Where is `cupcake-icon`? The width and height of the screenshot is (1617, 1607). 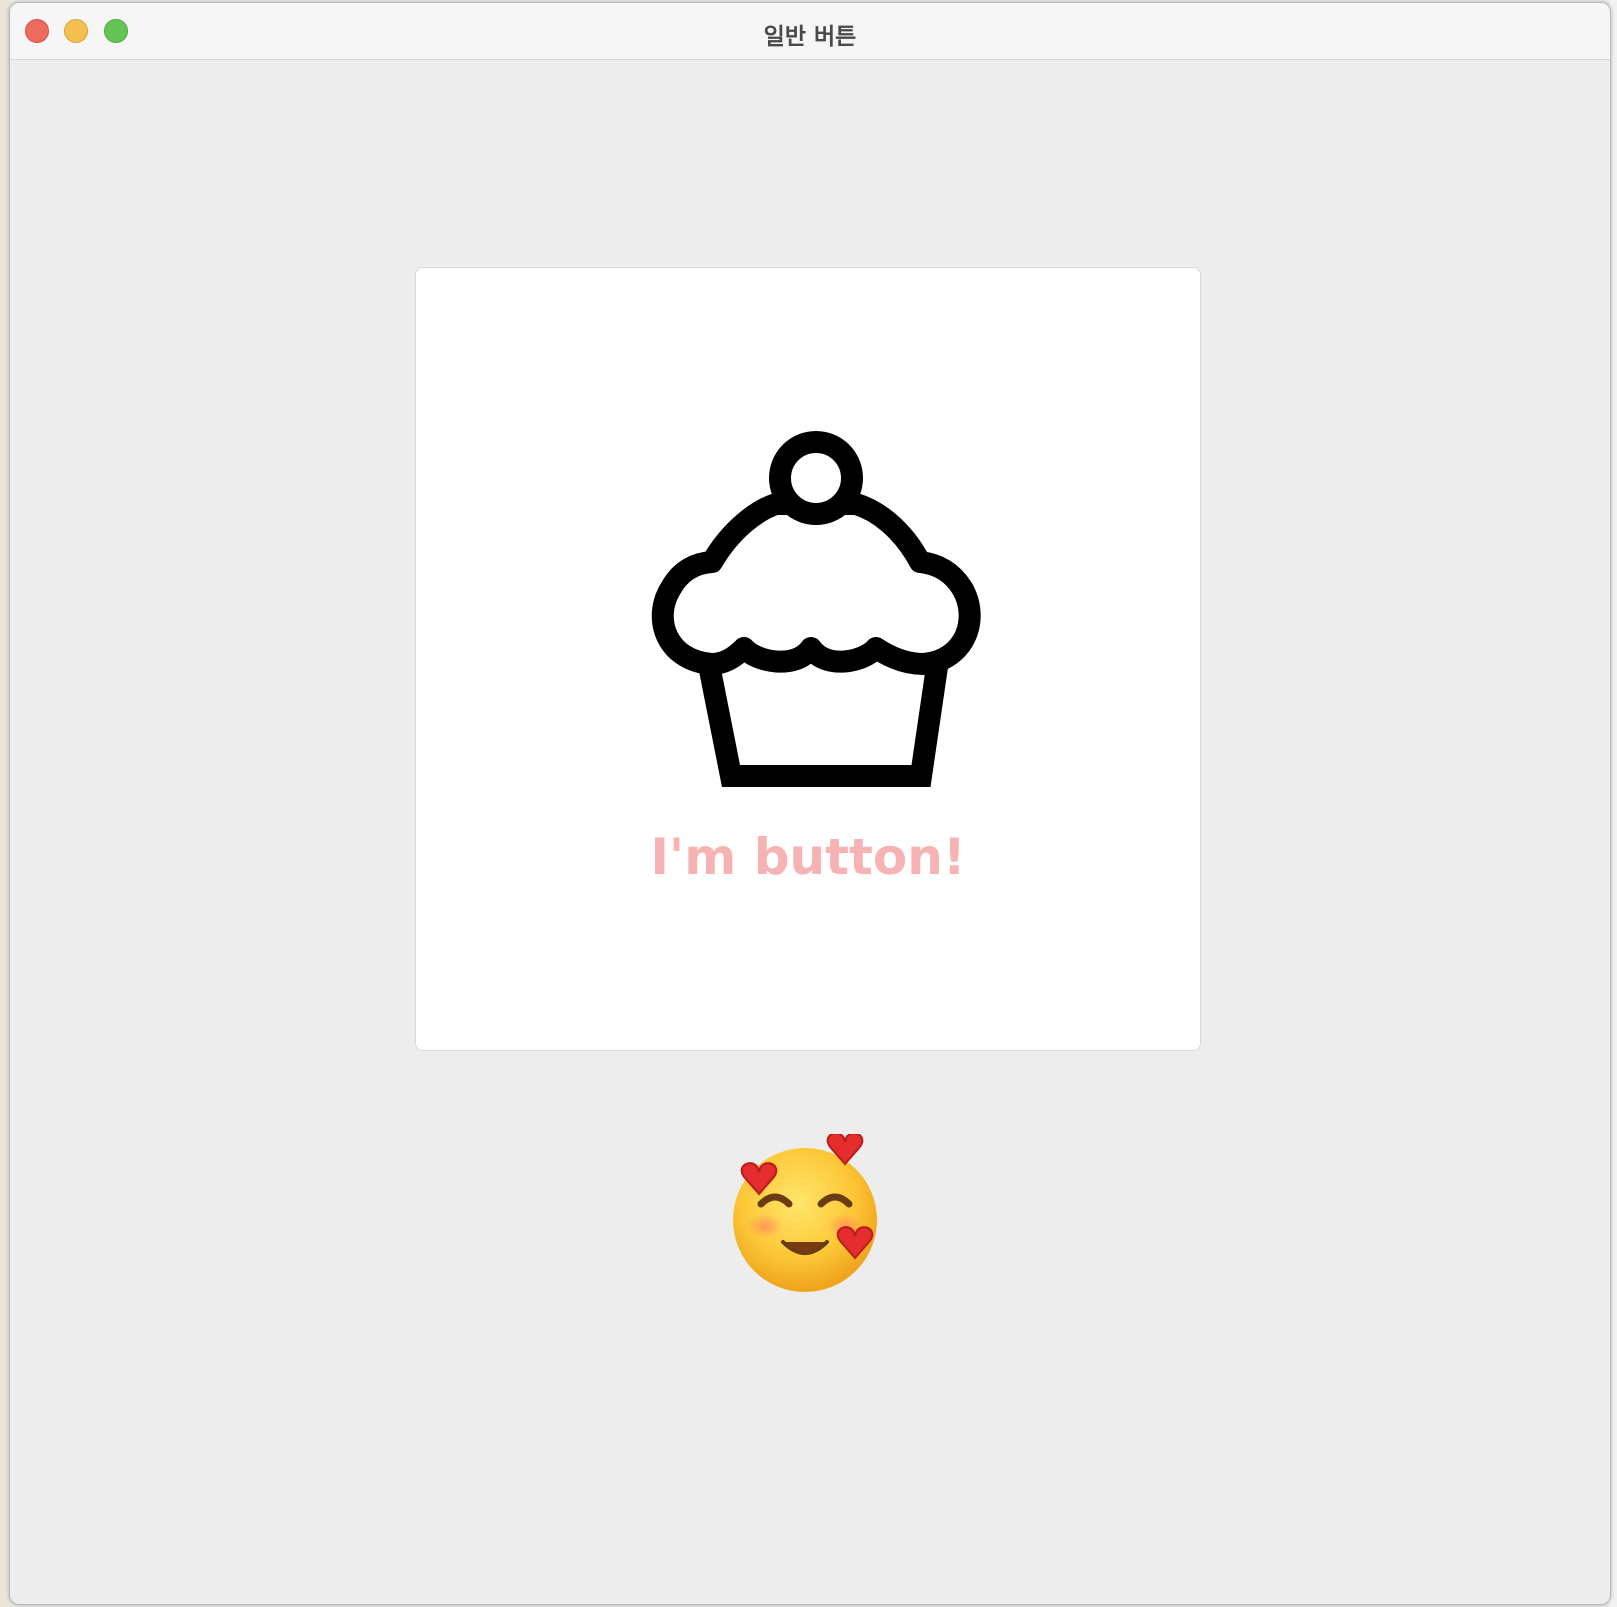
cupcake-icon is located at coordinates (816, 609).